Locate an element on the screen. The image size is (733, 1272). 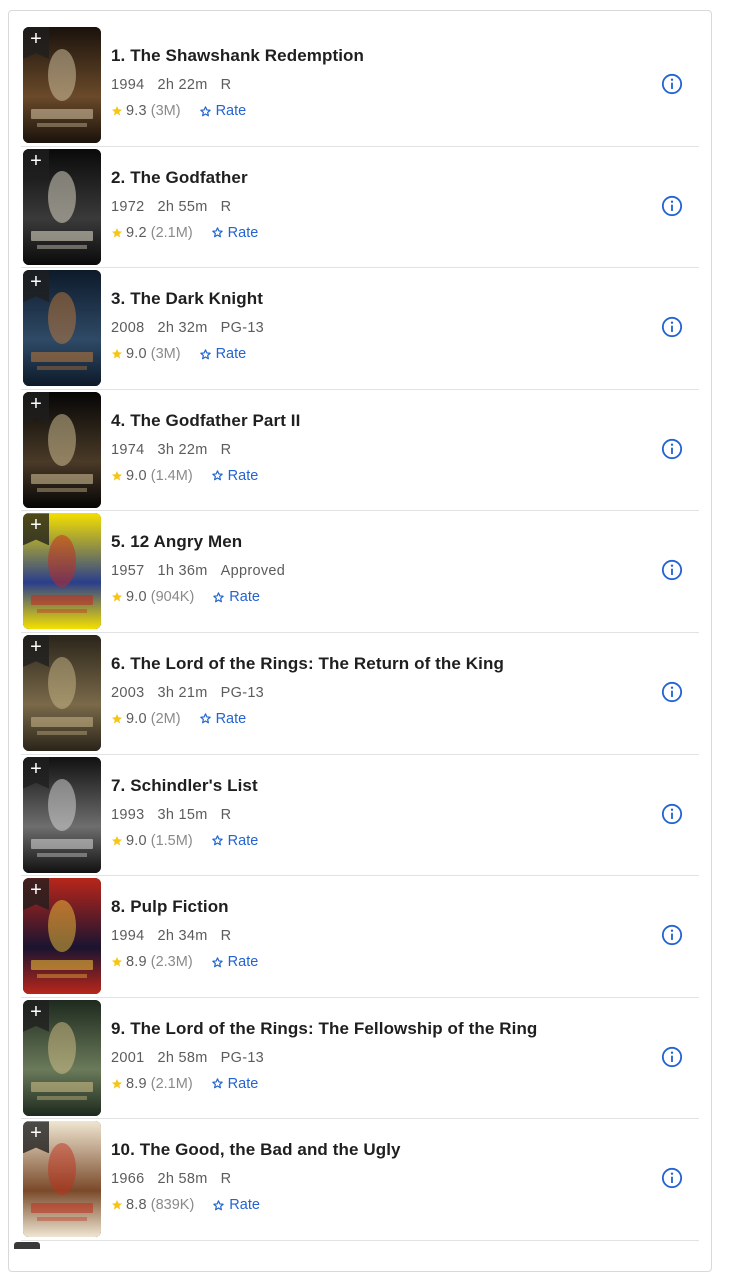
vote-count: (3M) is located at coordinates (165, 354).